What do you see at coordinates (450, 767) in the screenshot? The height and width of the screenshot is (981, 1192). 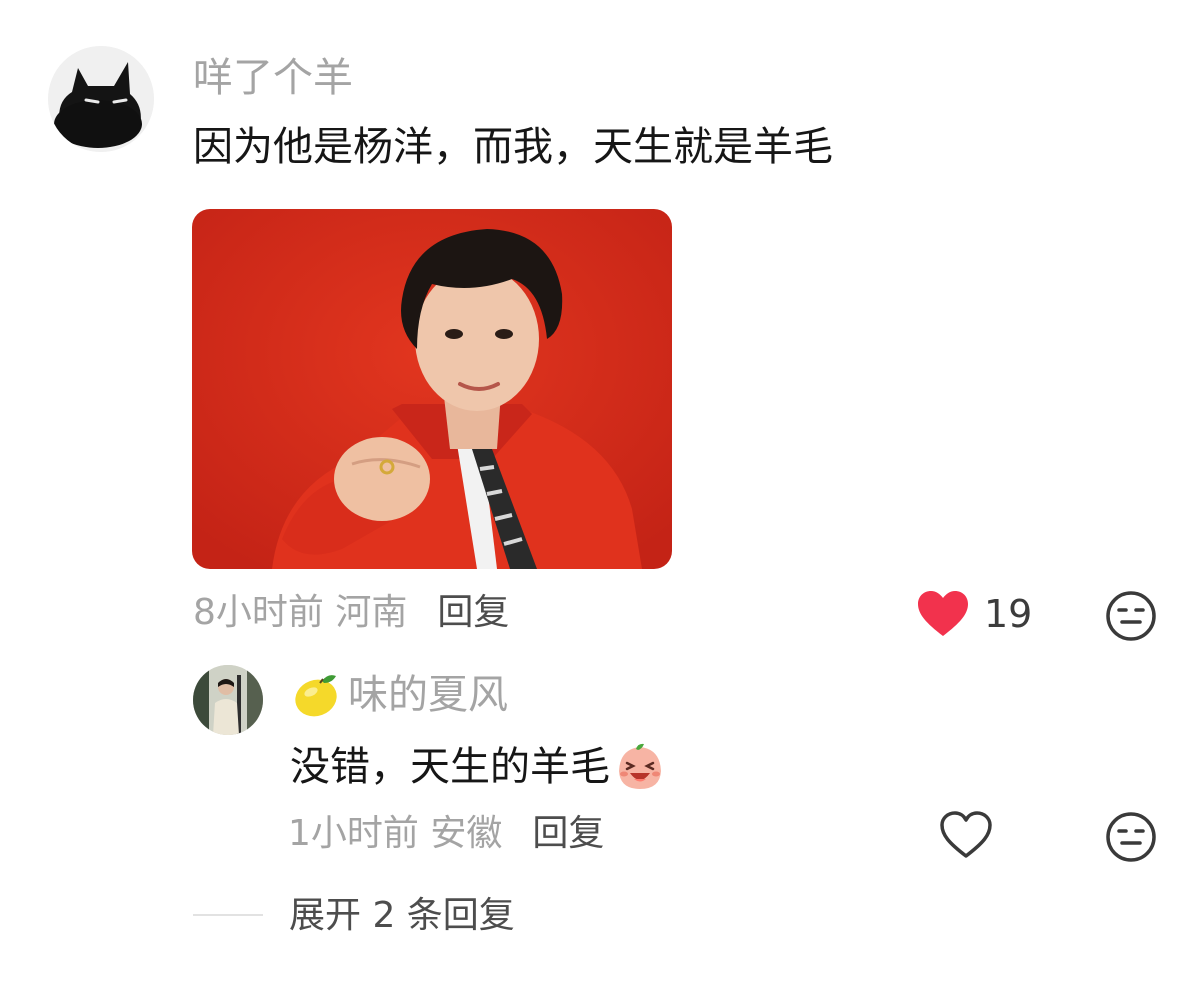 I see `reply-text: 没错，天生的羊毛` at bounding box center [450, 767].